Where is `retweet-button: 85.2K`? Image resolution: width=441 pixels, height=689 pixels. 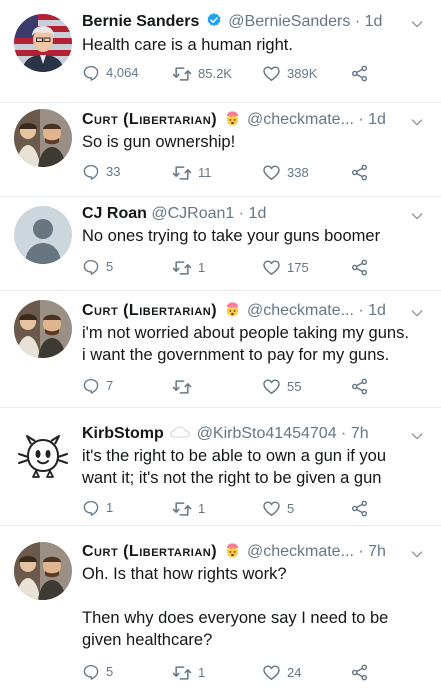
retweet-button: 85.2K is located at coordinates (202, 74).